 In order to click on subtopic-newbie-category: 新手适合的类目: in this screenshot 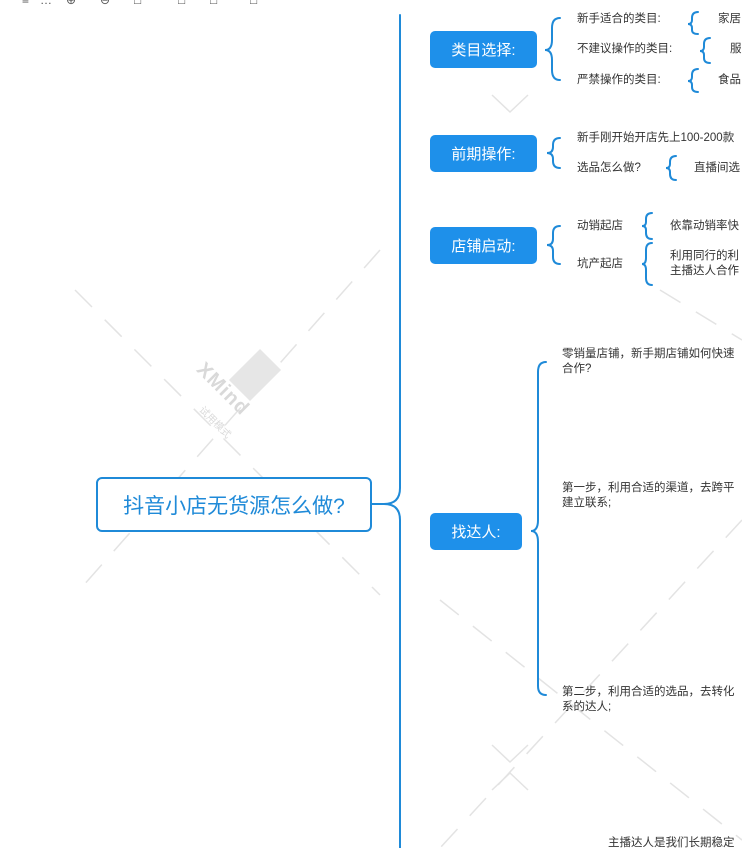, I will do `click(619, 19)`.